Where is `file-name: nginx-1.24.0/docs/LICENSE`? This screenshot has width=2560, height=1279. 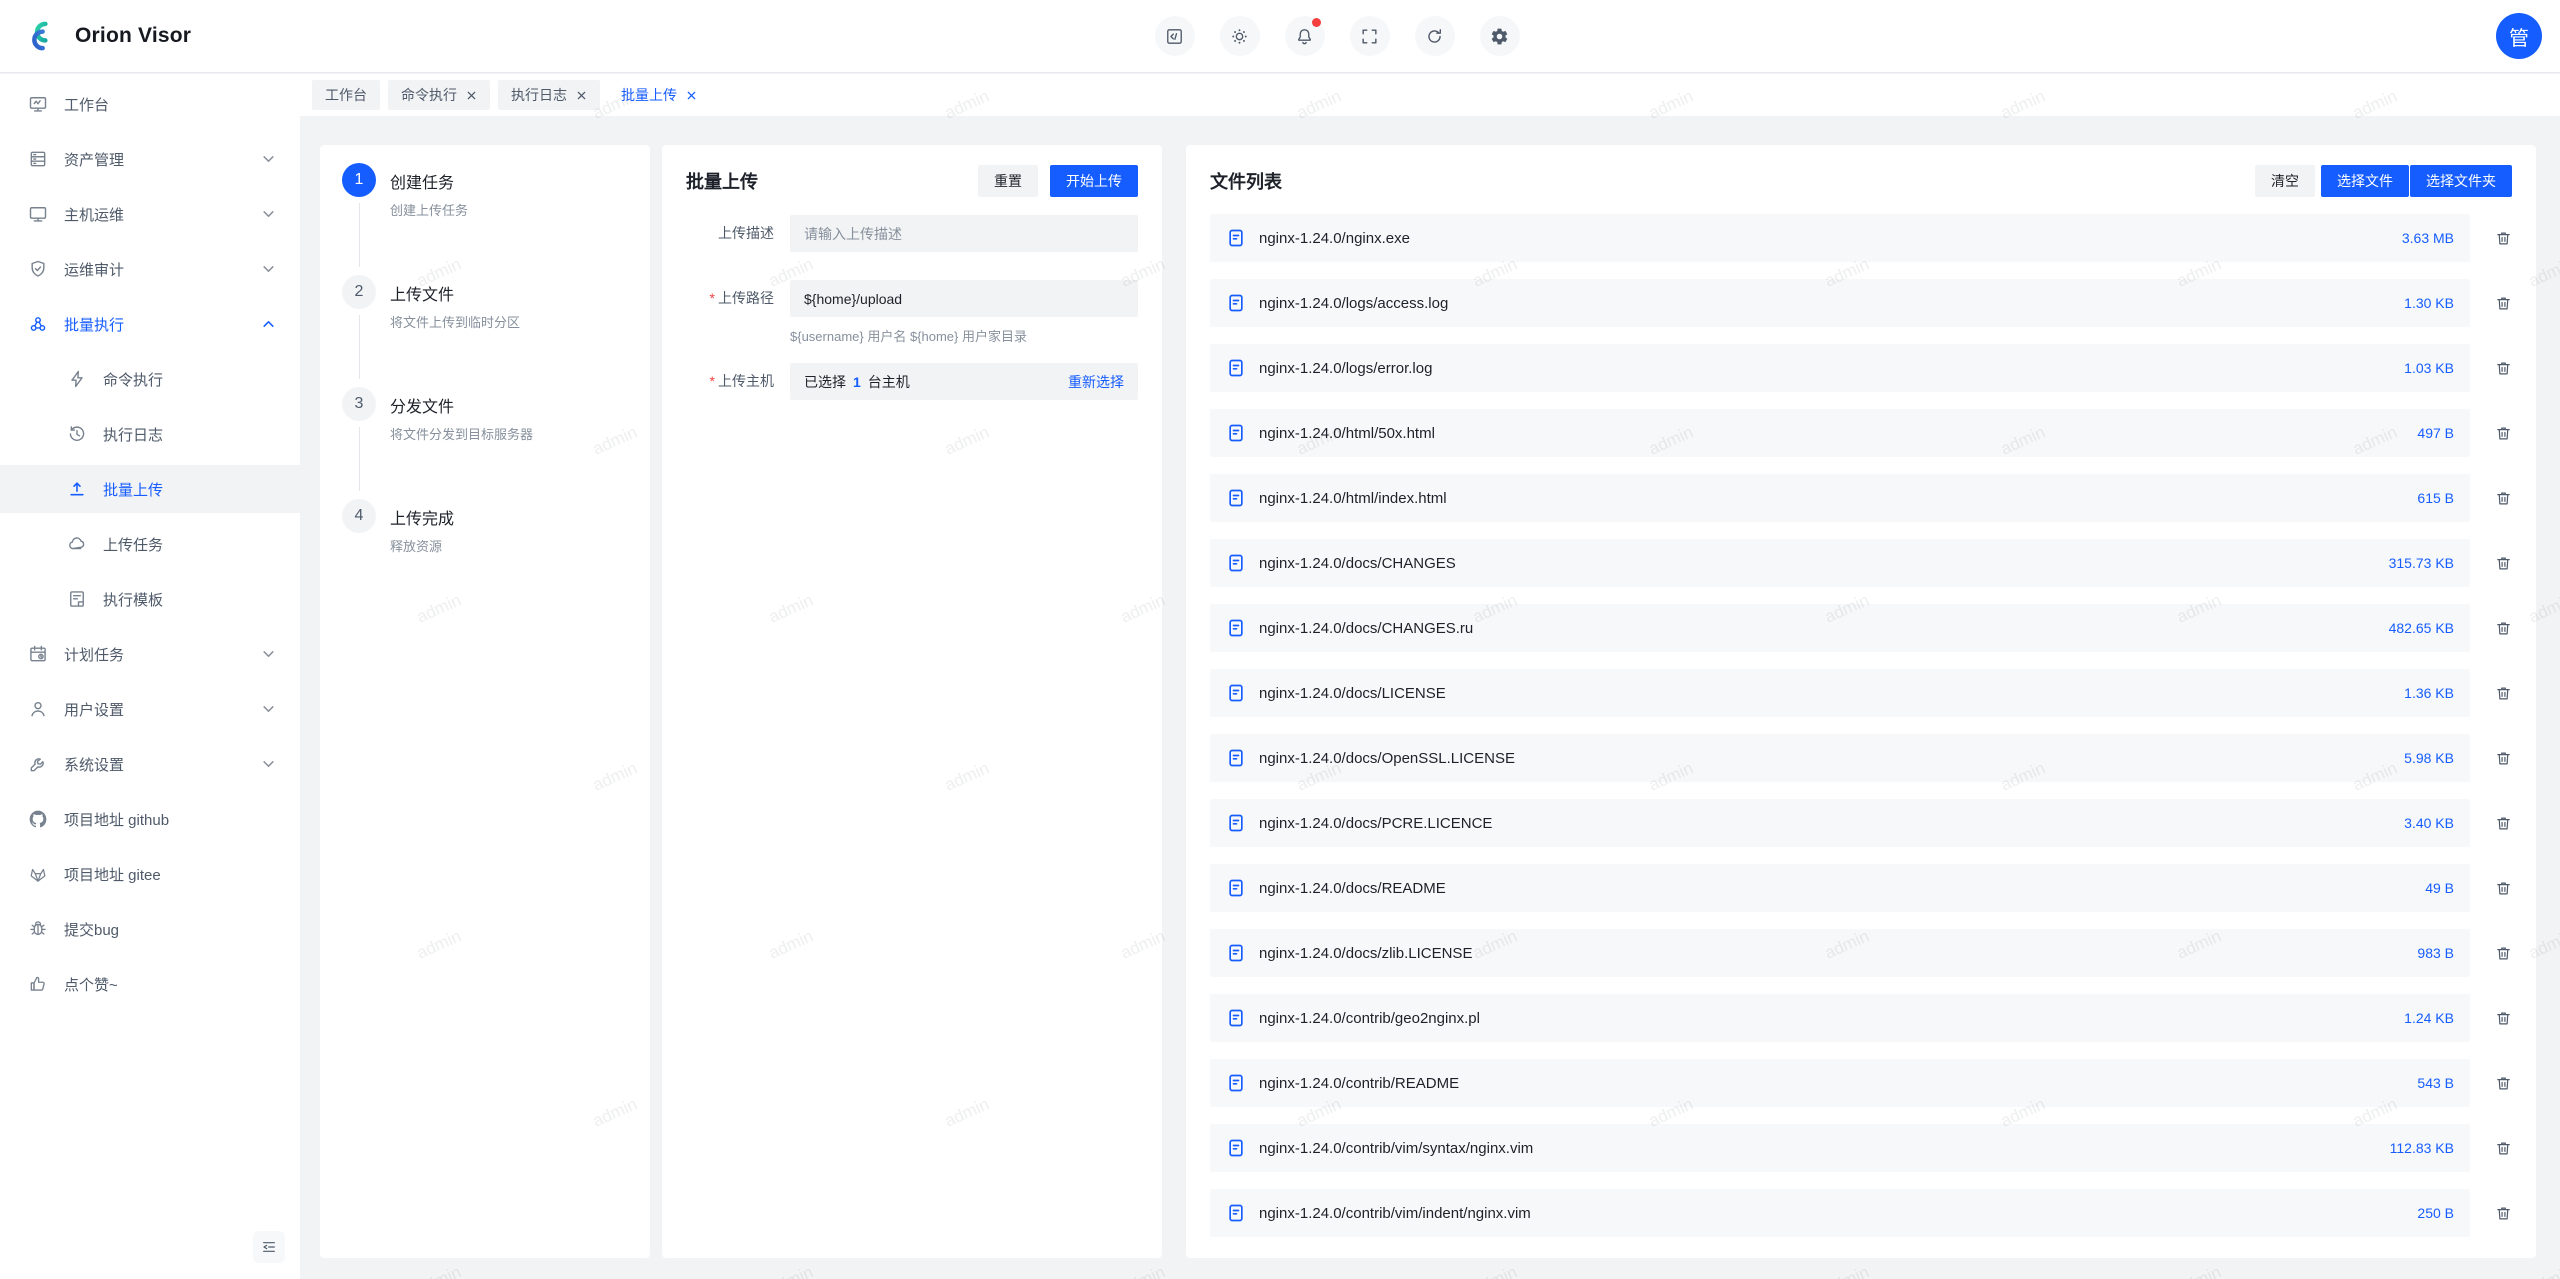 file-name: nginx-1.24.0/docs/LICENSE is located at coordinates (1352, 693).